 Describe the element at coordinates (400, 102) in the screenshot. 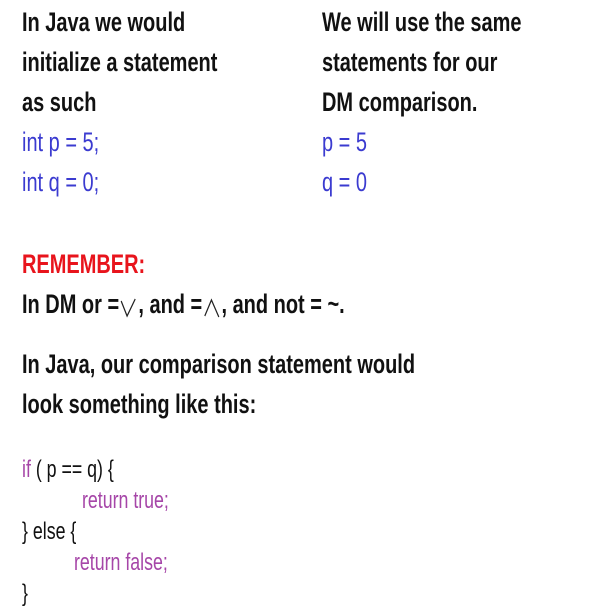

I see `right-line-3: DM comparison.` at that location.